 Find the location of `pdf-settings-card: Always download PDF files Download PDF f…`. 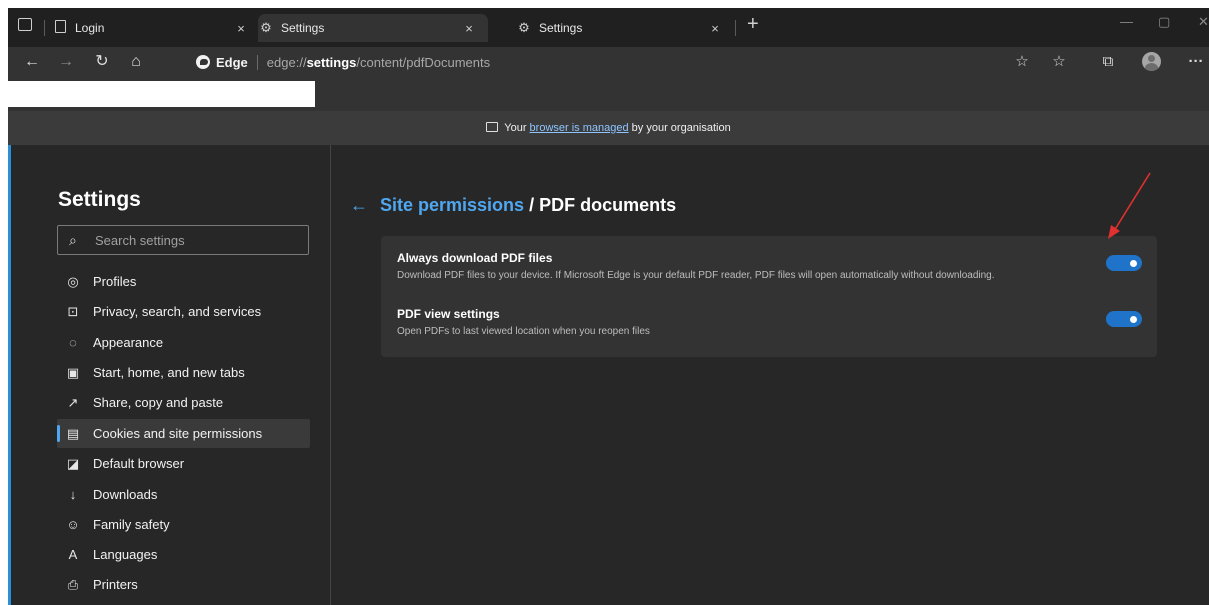

pdf-settings-card: Always download PDF files Download PDF f… is located at coordinates (769, 296).